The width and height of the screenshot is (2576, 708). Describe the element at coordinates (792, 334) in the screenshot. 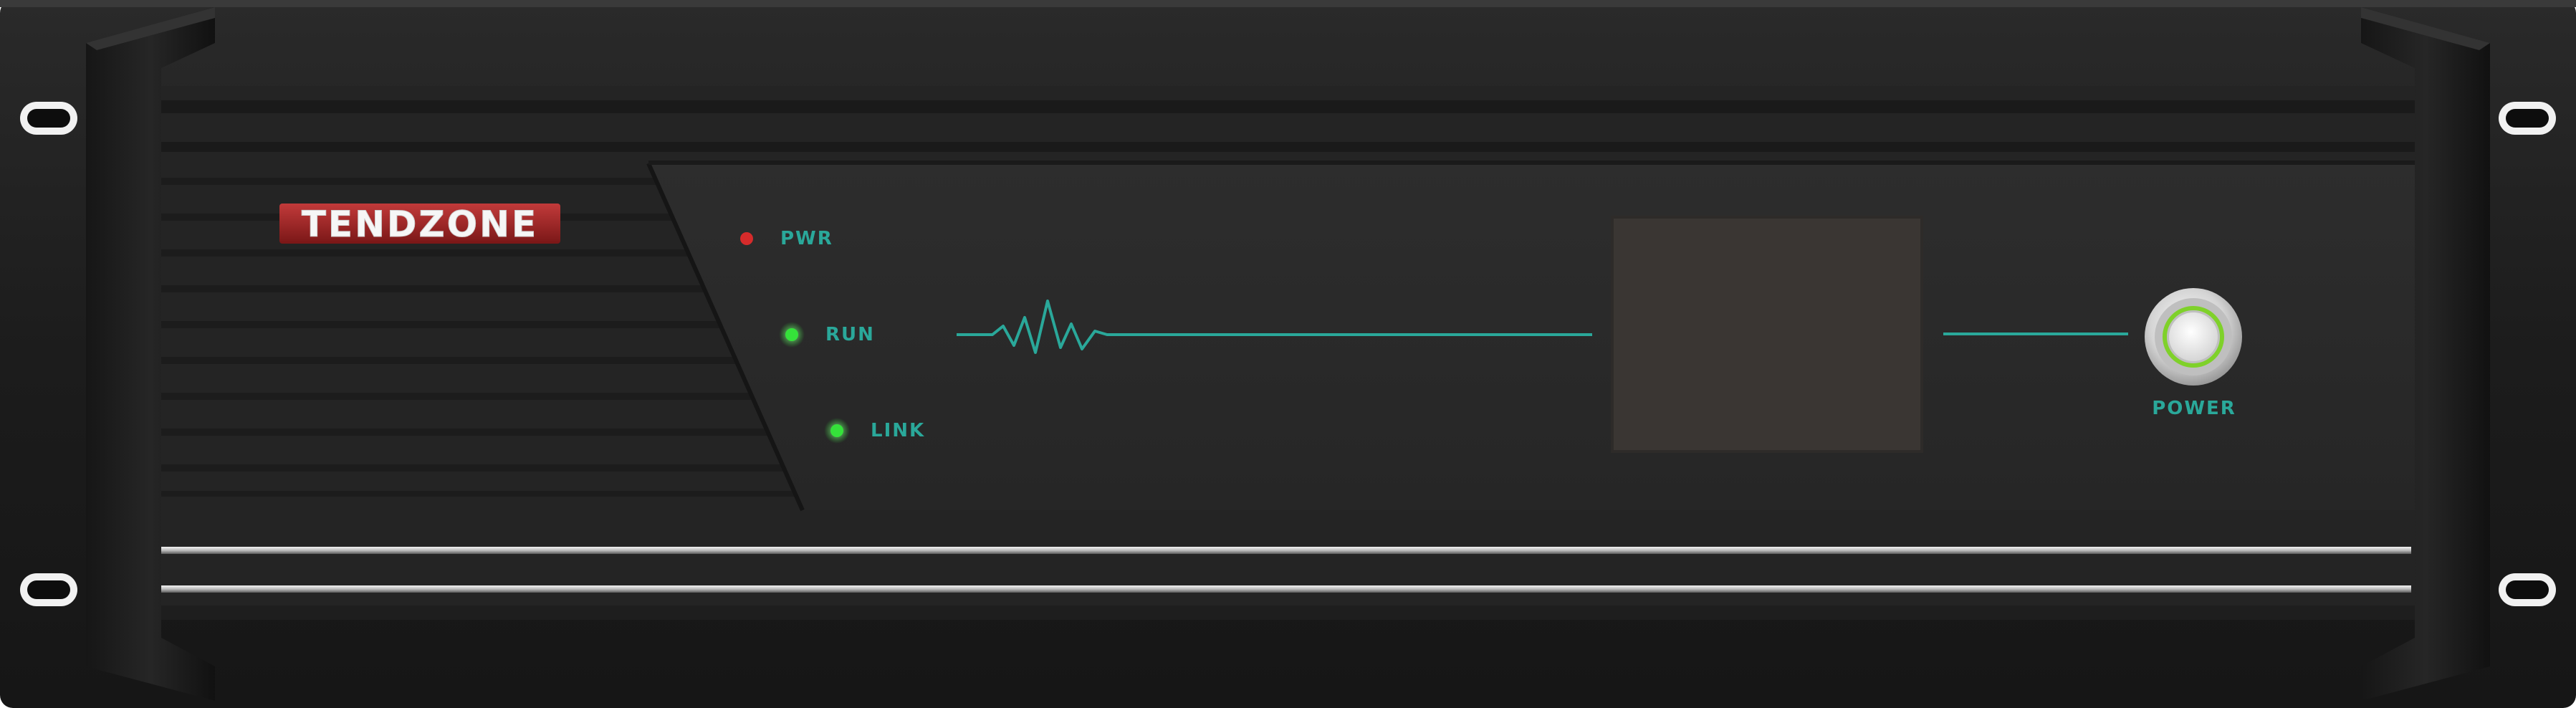

I see `run-led` at that location.